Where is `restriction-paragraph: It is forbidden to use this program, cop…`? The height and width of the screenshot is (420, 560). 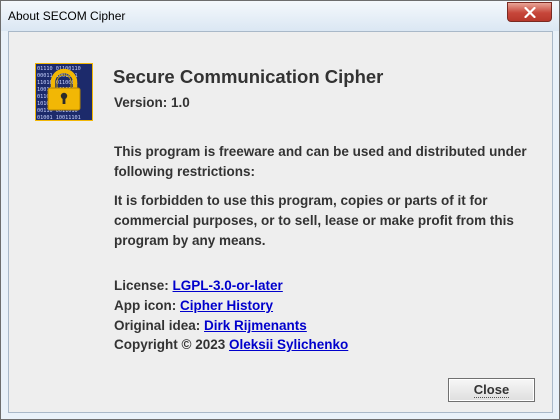 restriction-paragraph: It is forbidden to use this program, cop… is located at coordinates (314, 220).